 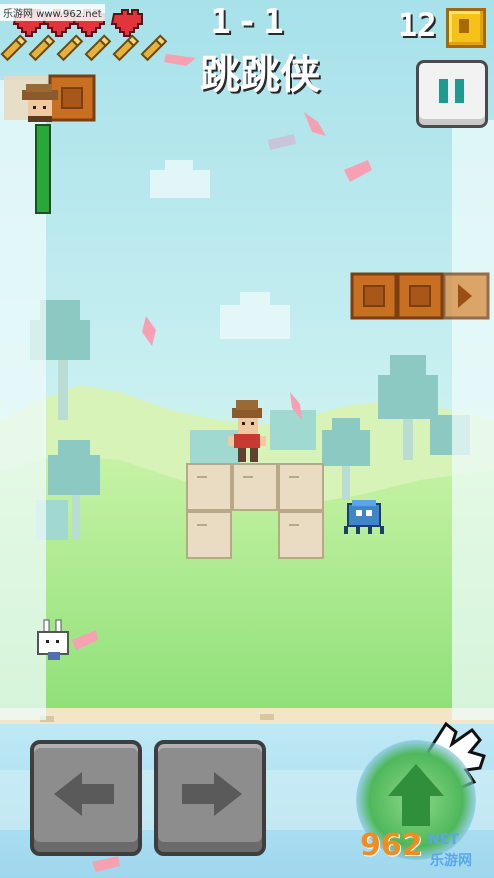 What do you see at coordinates (250, 22) in the screenshot?
I see `level-indicator: 1-1` at bounding box center [250, 22].